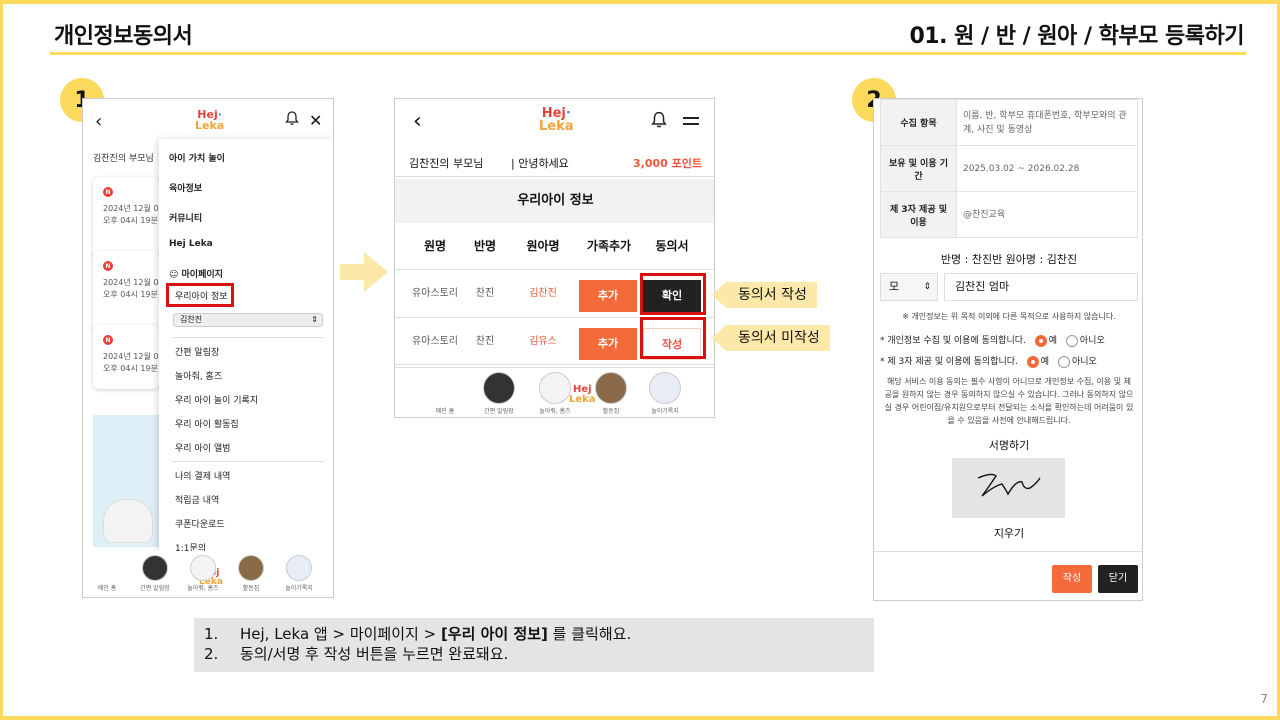  I want to click on cell-school: 유아스토리, so click(435, 341).